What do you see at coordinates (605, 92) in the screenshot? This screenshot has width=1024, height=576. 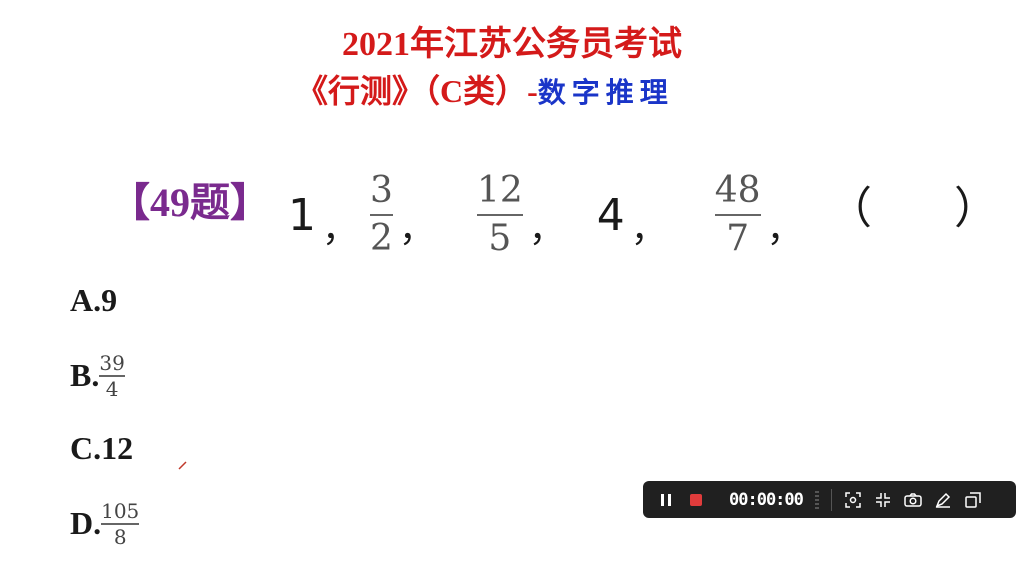 I see `subtitle-topic: 数字推理` at bounding box center [605, 92].